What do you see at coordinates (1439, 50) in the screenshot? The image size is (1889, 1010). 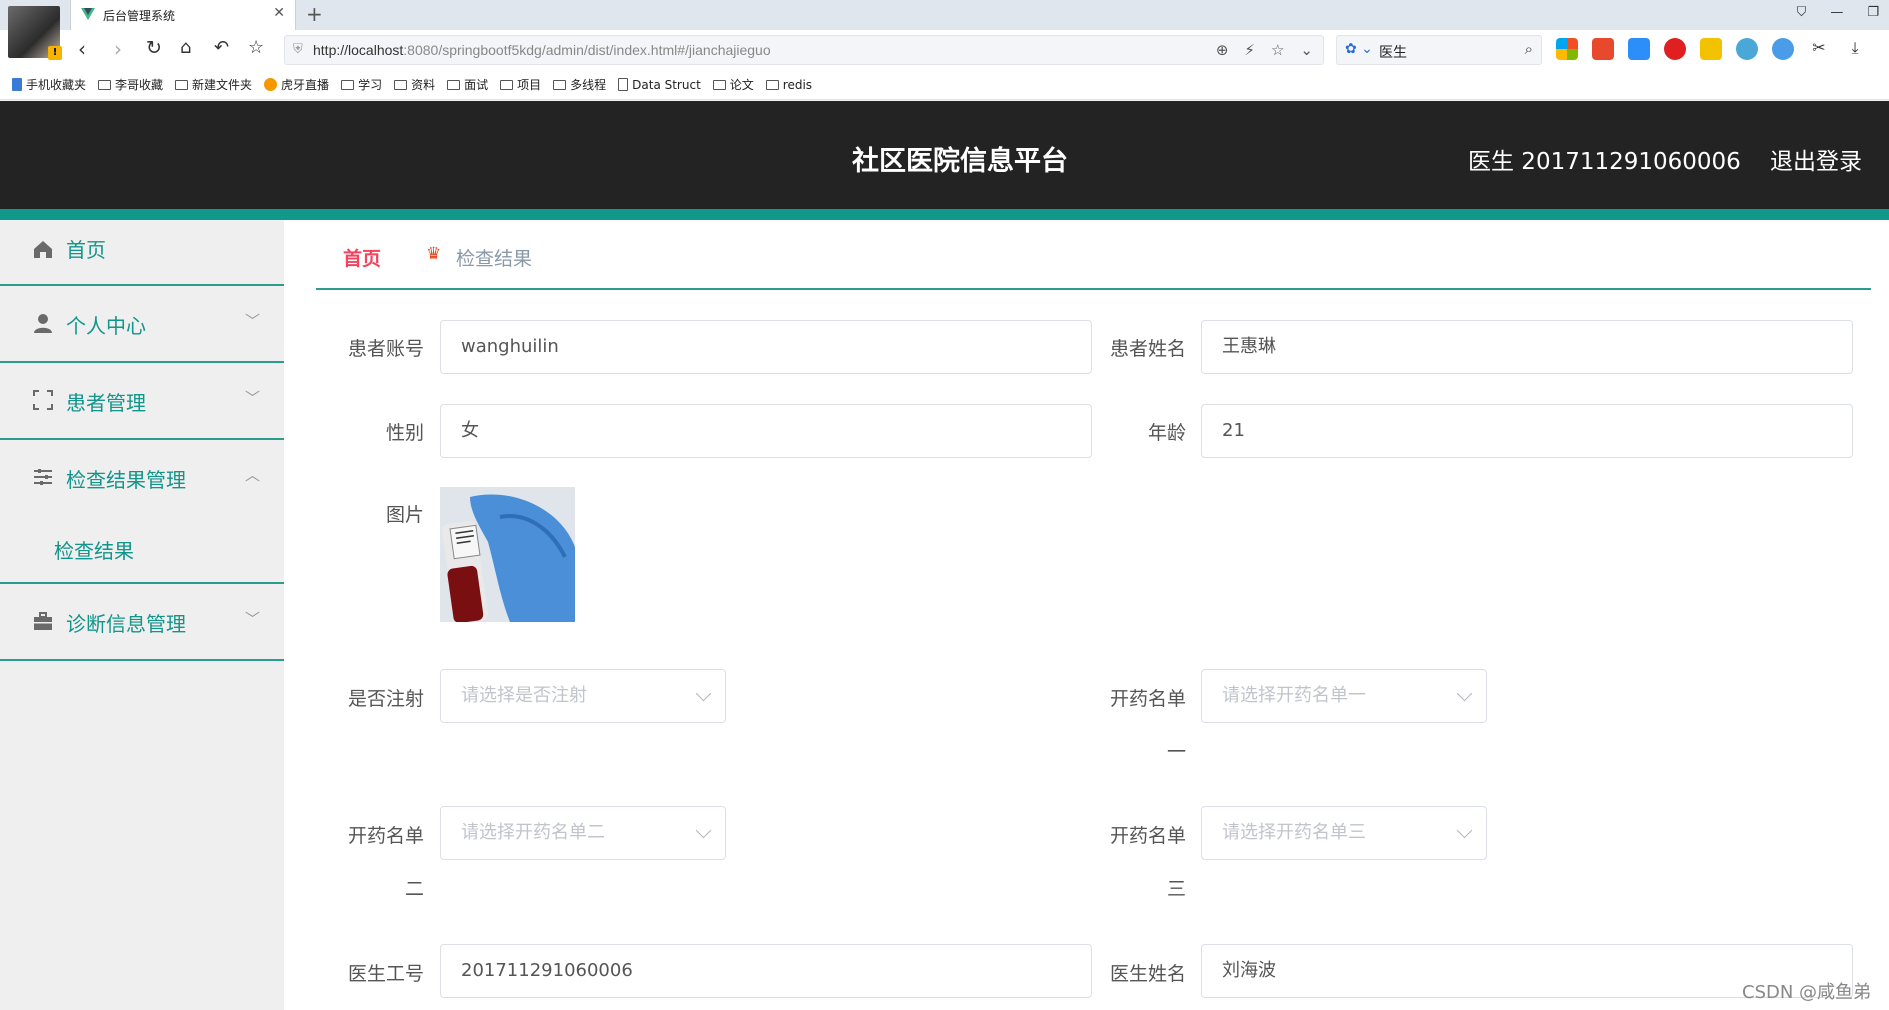 I see `search-box: ✿ ⌄ 医生 ⌕` at bounding box center [1439, 50].